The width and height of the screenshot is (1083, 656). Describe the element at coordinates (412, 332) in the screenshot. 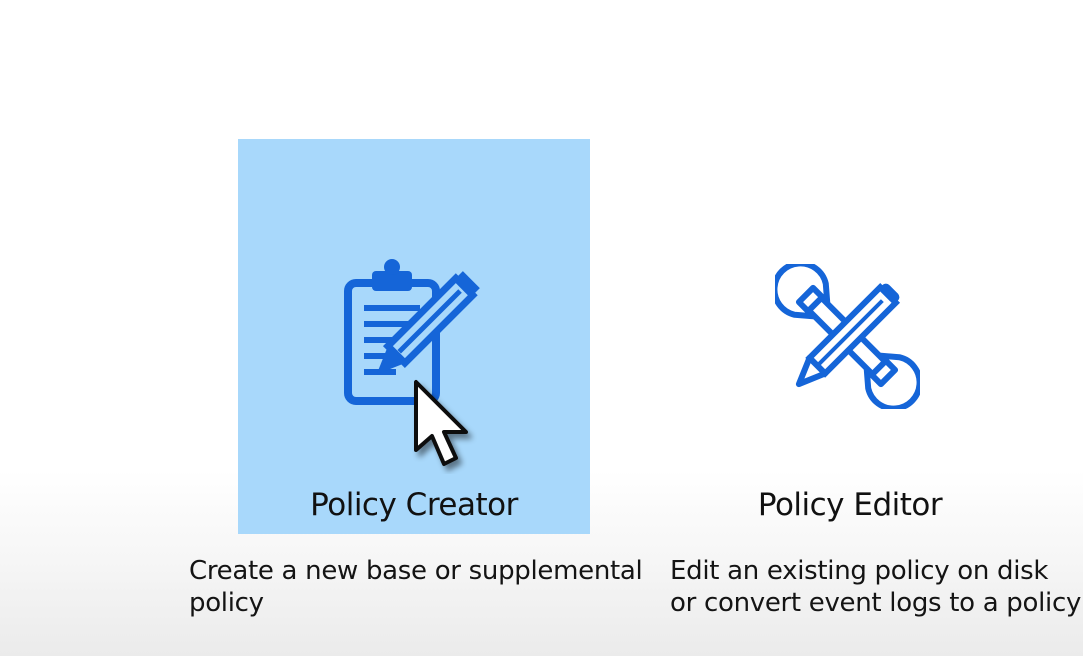

I see `clipboard-pencil-icon` at that location.